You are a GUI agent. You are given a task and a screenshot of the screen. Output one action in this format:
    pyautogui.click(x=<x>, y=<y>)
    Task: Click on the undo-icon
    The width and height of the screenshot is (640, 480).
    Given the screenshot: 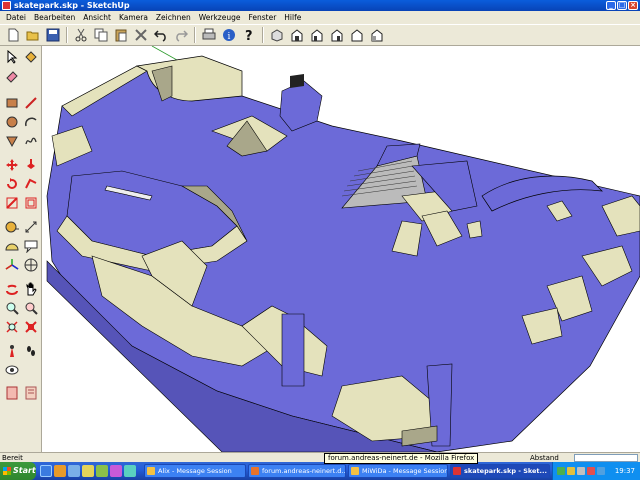 What is the action you would take?
    pyautogui.click(x=161, y=35)
    